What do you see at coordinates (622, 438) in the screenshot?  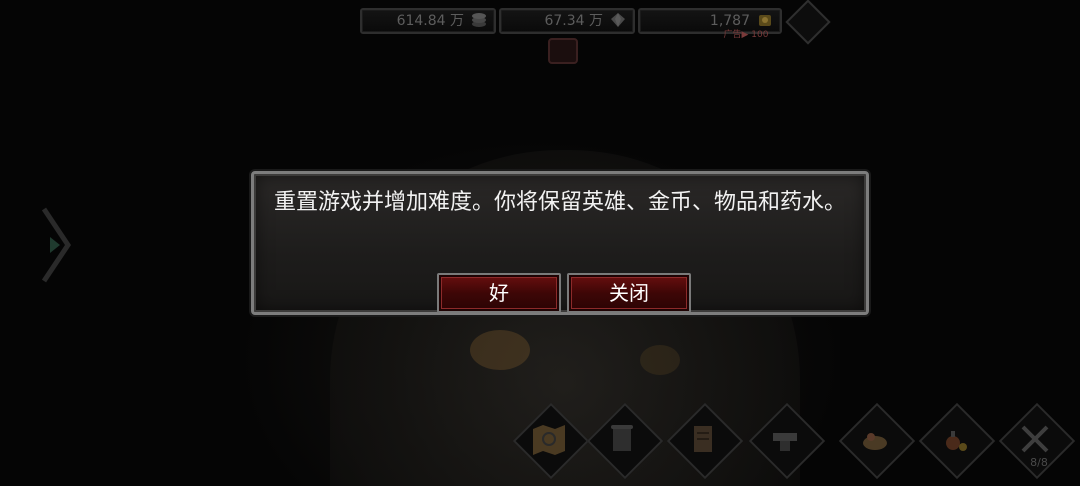 I see `scroll-icon` at bounding box center [622, 438].